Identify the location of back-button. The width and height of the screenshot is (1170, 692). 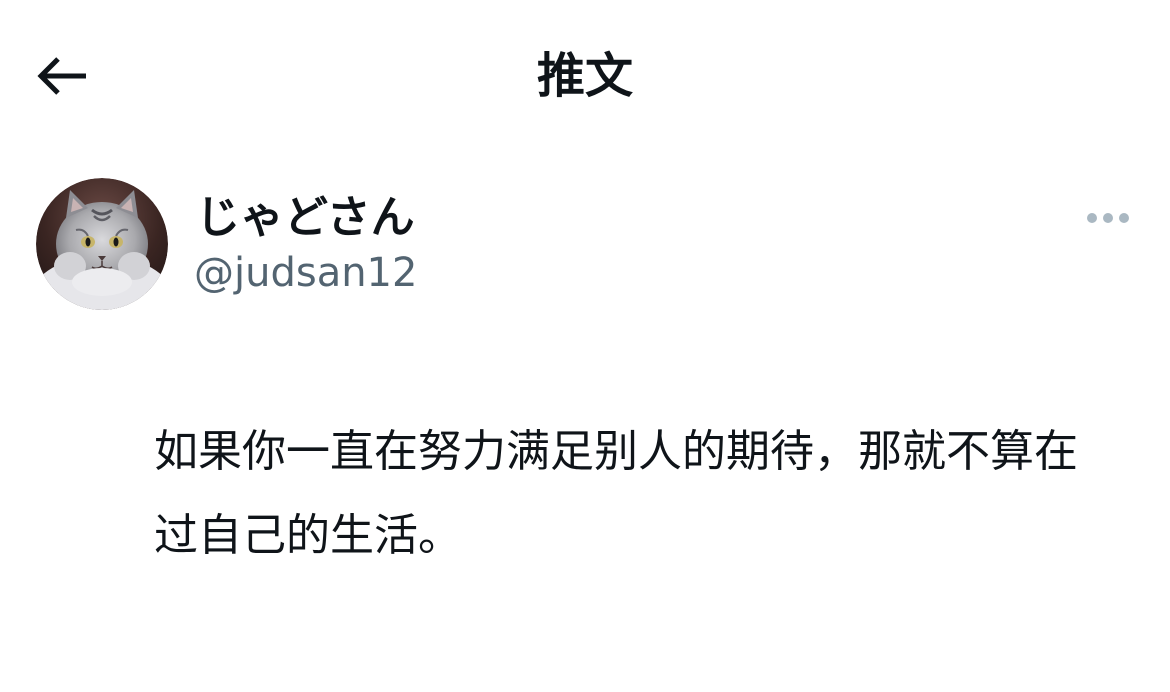
(62, 76).